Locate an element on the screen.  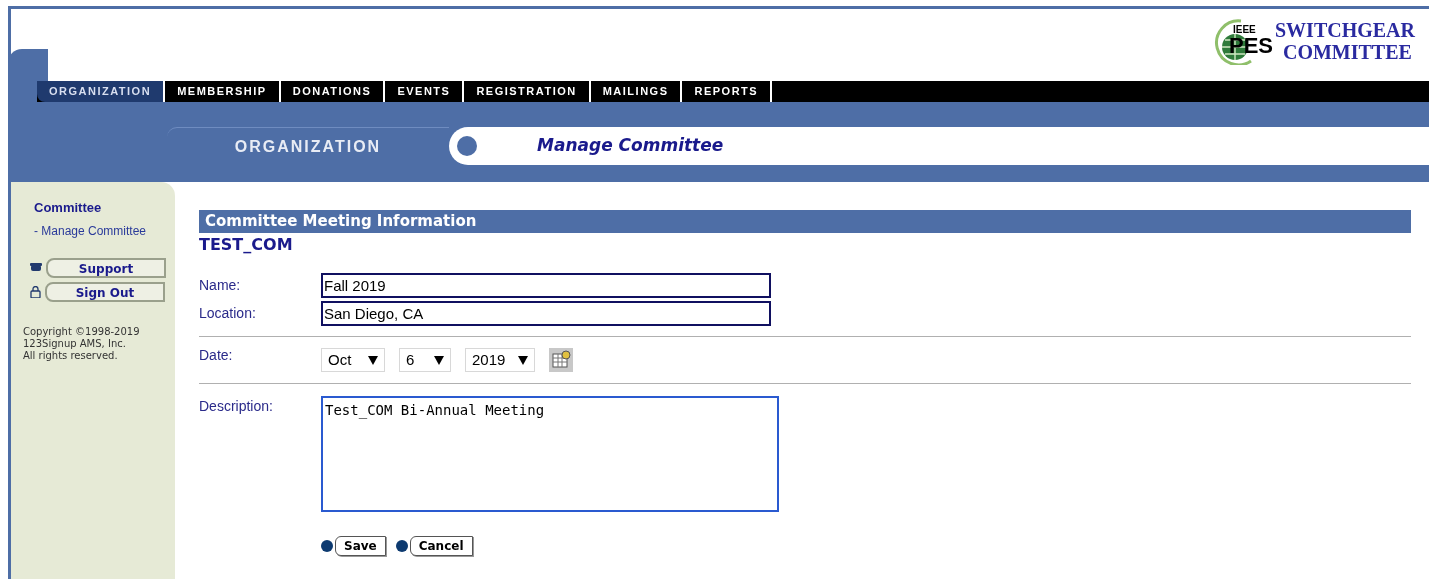
field-label: Name: is located at coordinates (220, 285).